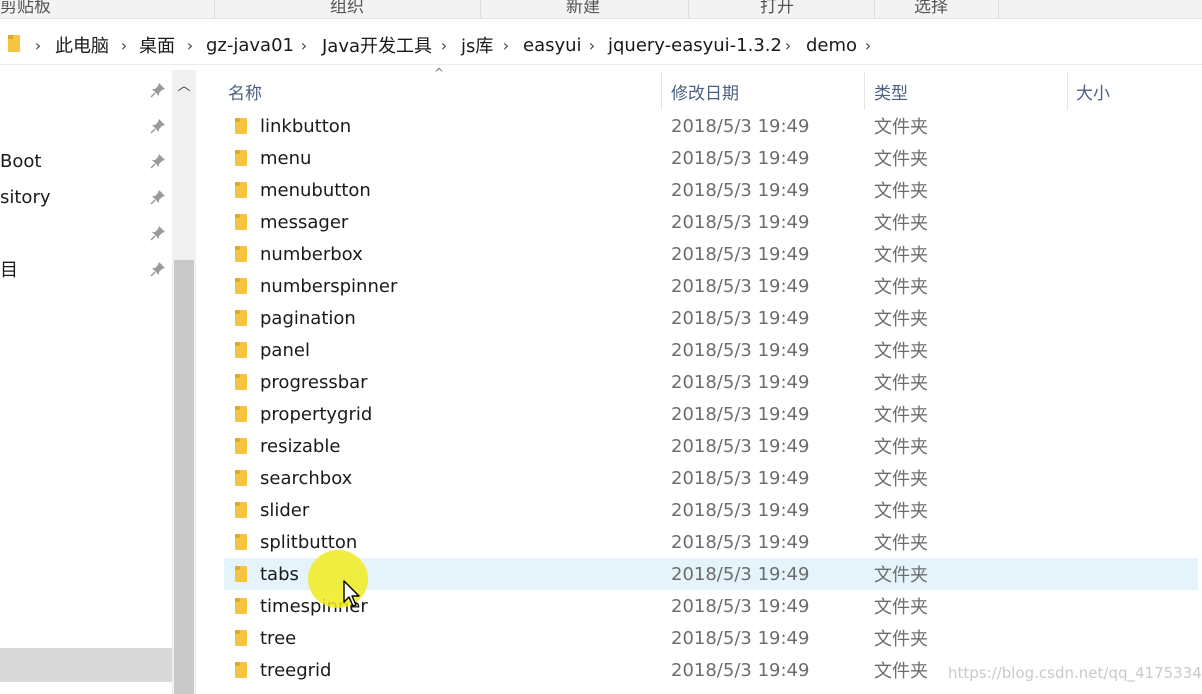 The width and height of the screenshot is (1202, 694). What do you see at coordinates (711, 222) in the screenshot?
I see `file-row: messager 2018/5/3 19:49 文件夹` at bounding box center [711, 222].